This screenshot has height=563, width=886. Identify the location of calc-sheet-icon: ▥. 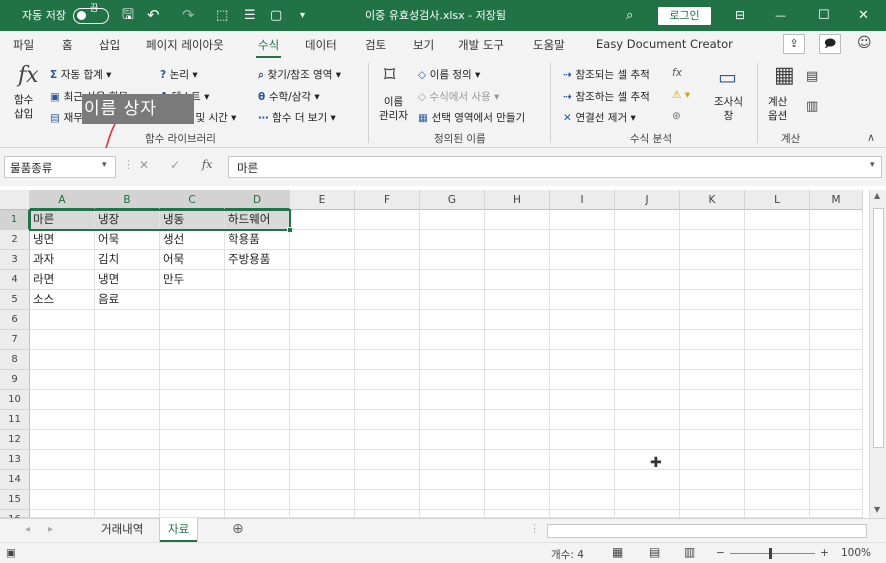
(812, 106).